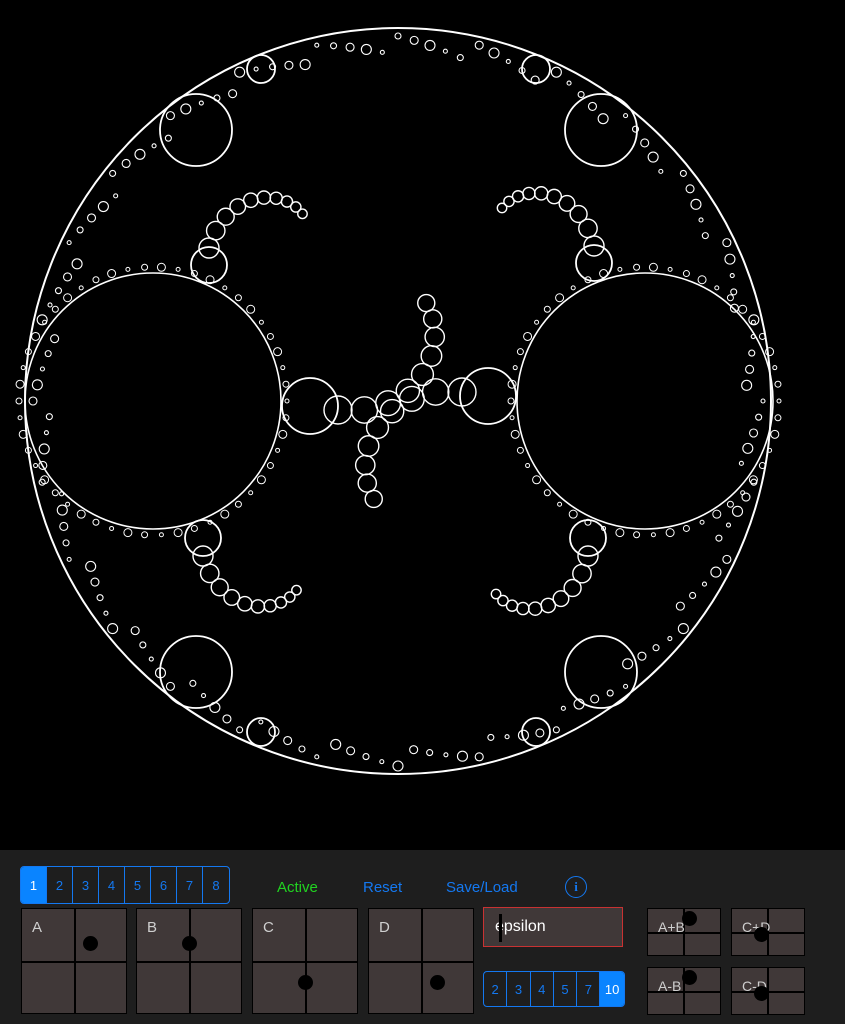 Image resolution: width=845 pixels, height=1024 pixels. Describe the element at coordinates (684, 932) in the screenshot. I see `combo-pad-a-plus-minus-b: A+B` at that location.